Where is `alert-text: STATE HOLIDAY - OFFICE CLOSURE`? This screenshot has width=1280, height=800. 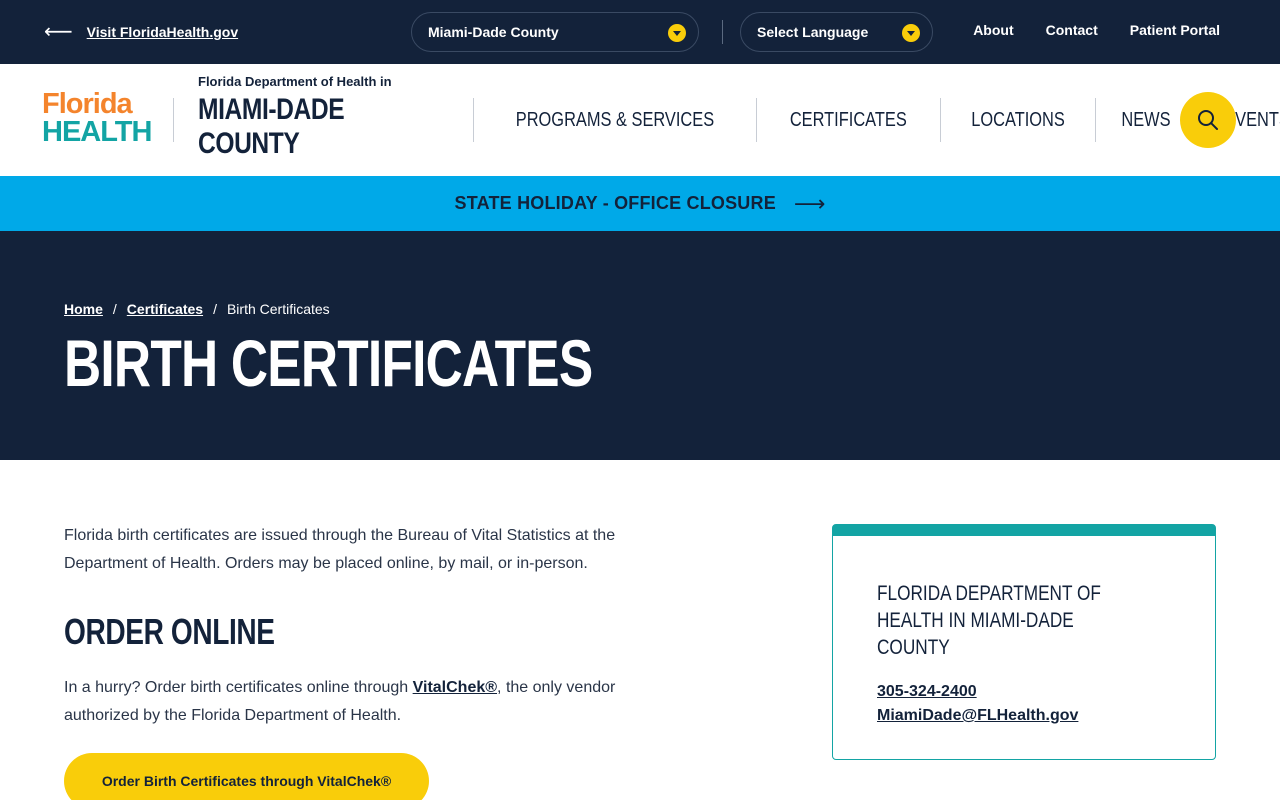 alert-text: STATE HOLIDAY - OFFICE CLOSURE is located at coordinates (615, 203).